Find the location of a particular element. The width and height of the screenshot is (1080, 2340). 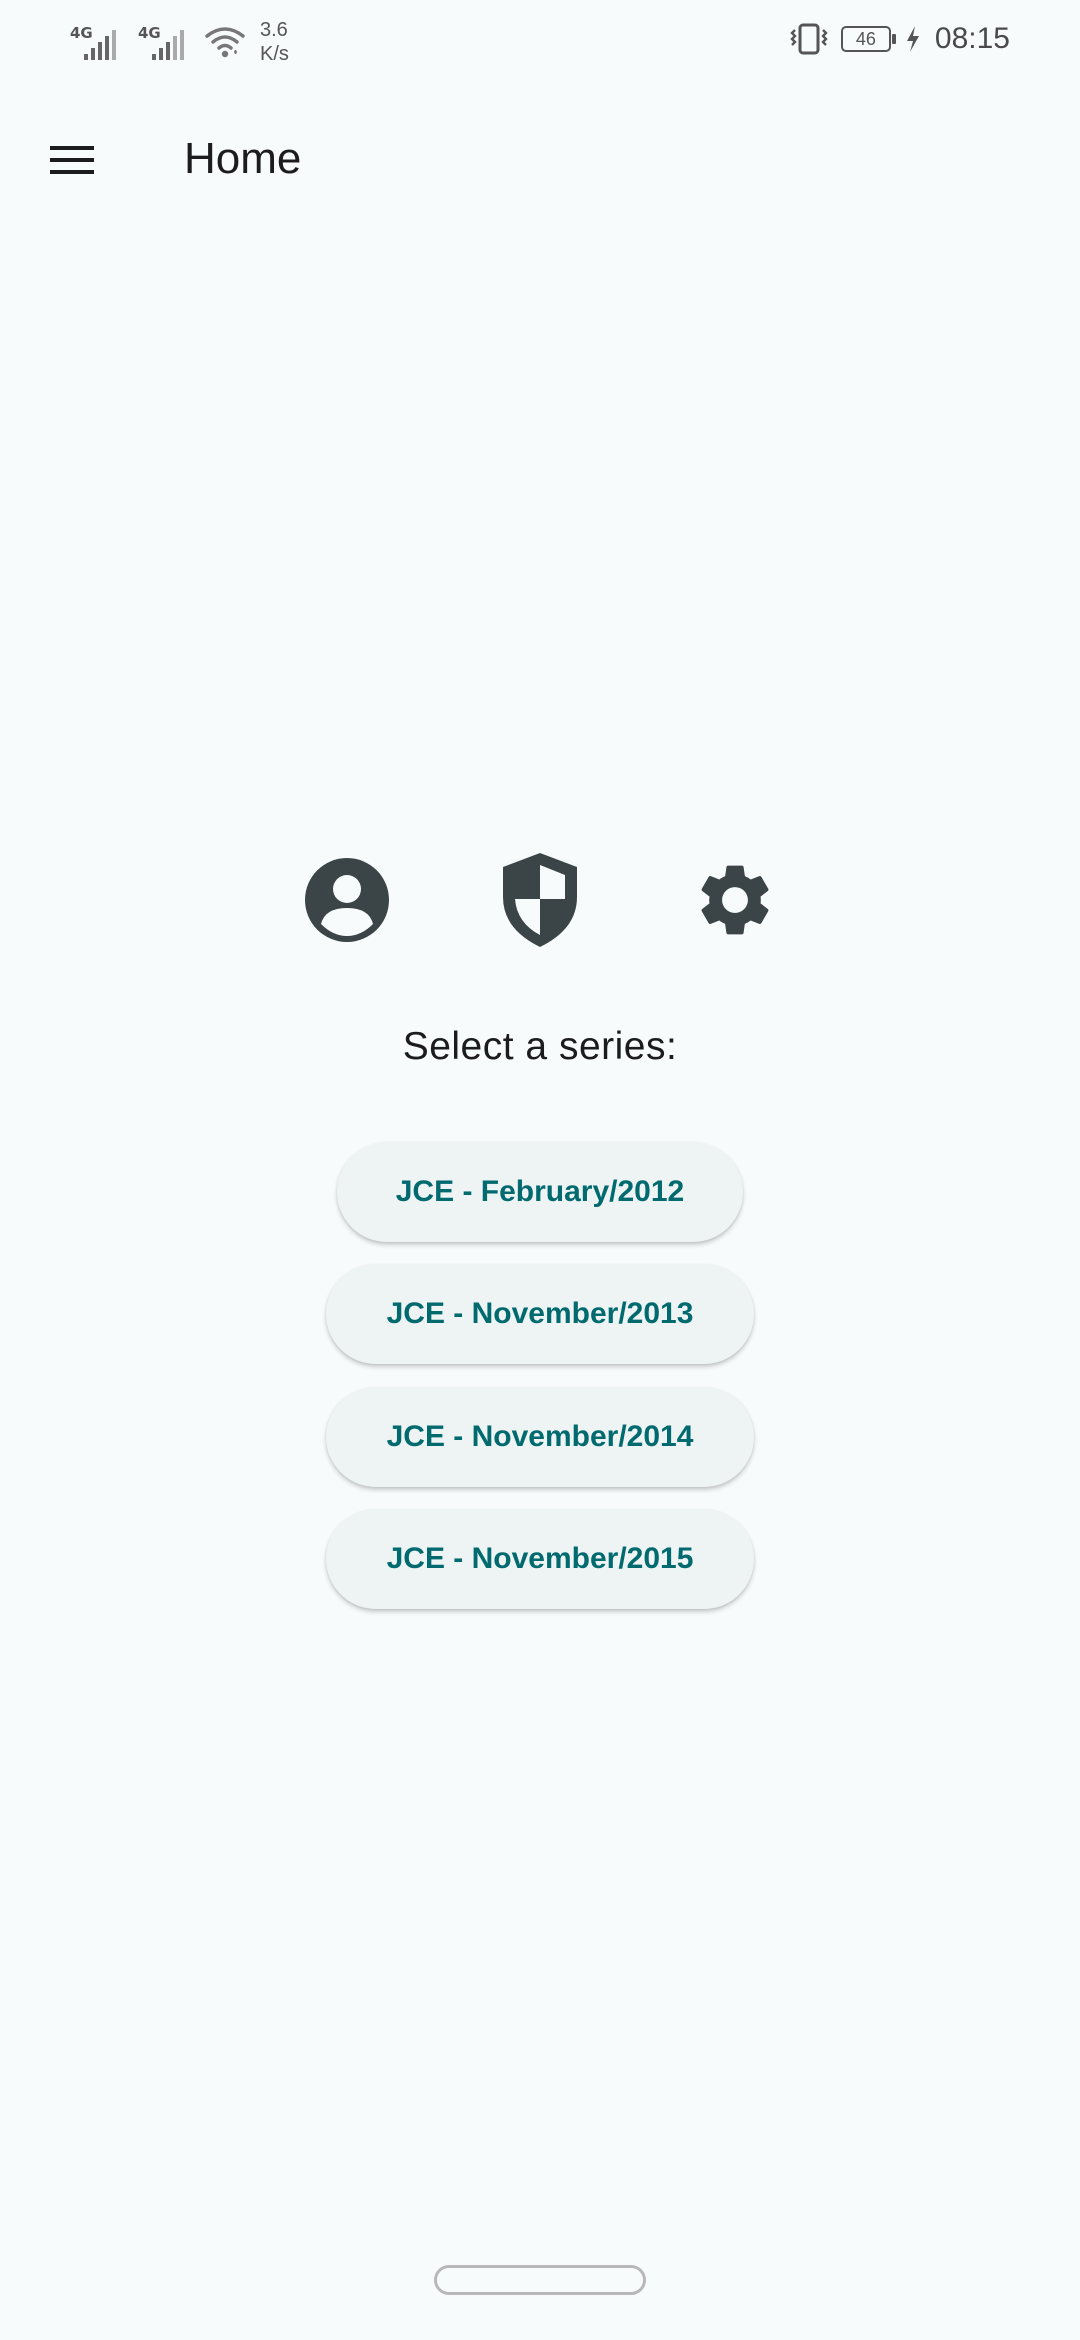

wifi-icon is located at coordinates (225, 47).